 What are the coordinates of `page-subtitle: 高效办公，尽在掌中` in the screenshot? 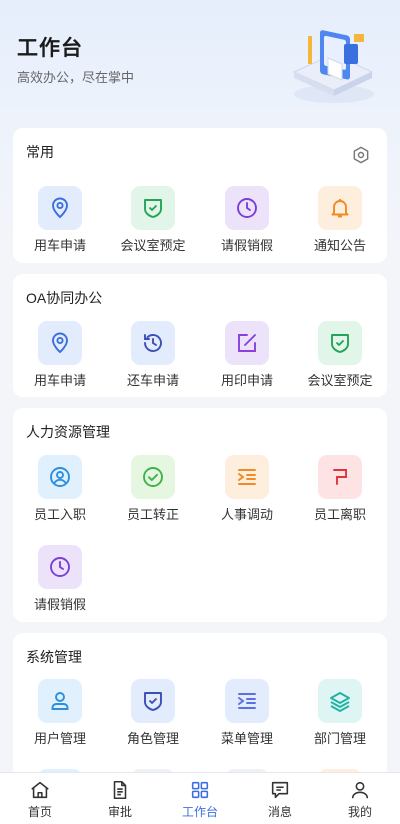 It's located at (76, 77).